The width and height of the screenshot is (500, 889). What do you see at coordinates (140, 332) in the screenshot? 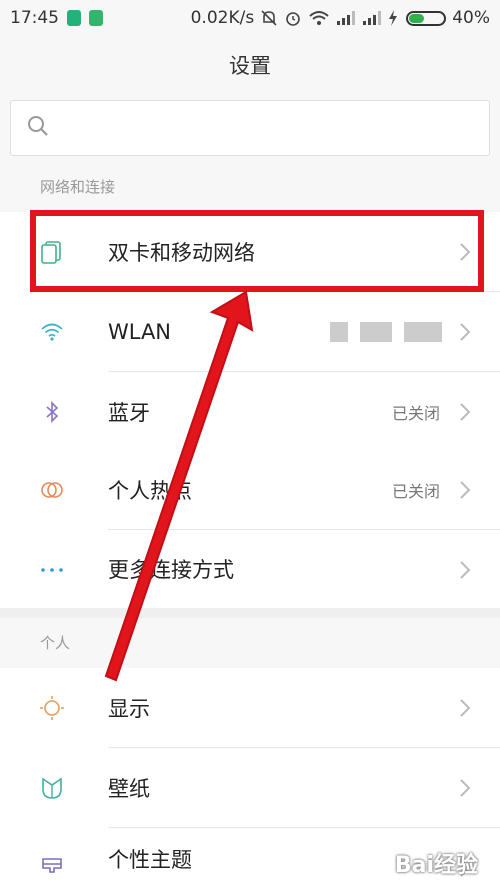
I see `settings-item-label: WLAN` at bounding box center [140, 332].